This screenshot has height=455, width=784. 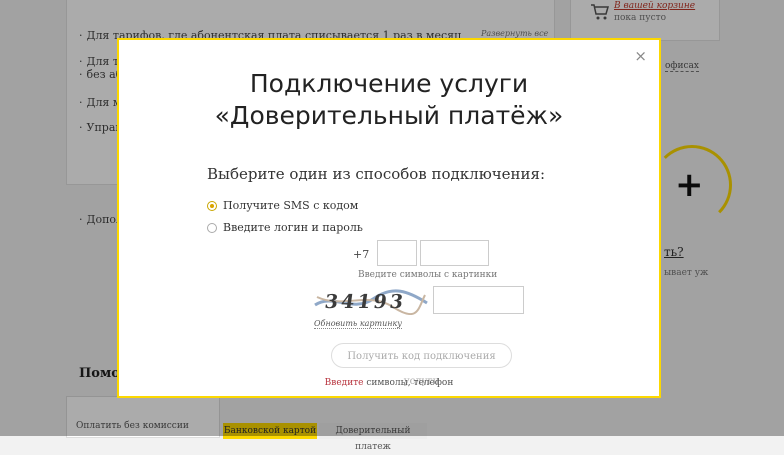 I want to click on dialog-title-line2: «Доверительный платёж», so click(x=389, y=115).